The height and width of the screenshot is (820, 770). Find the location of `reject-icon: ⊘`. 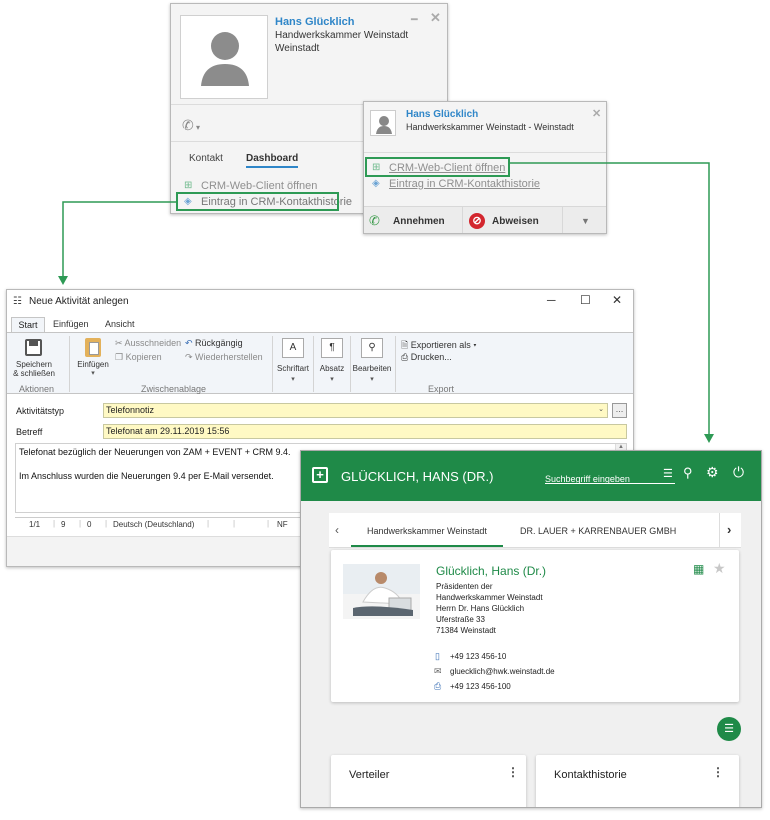

reject-icon: ⊘ is located at coordinates (477, 221).